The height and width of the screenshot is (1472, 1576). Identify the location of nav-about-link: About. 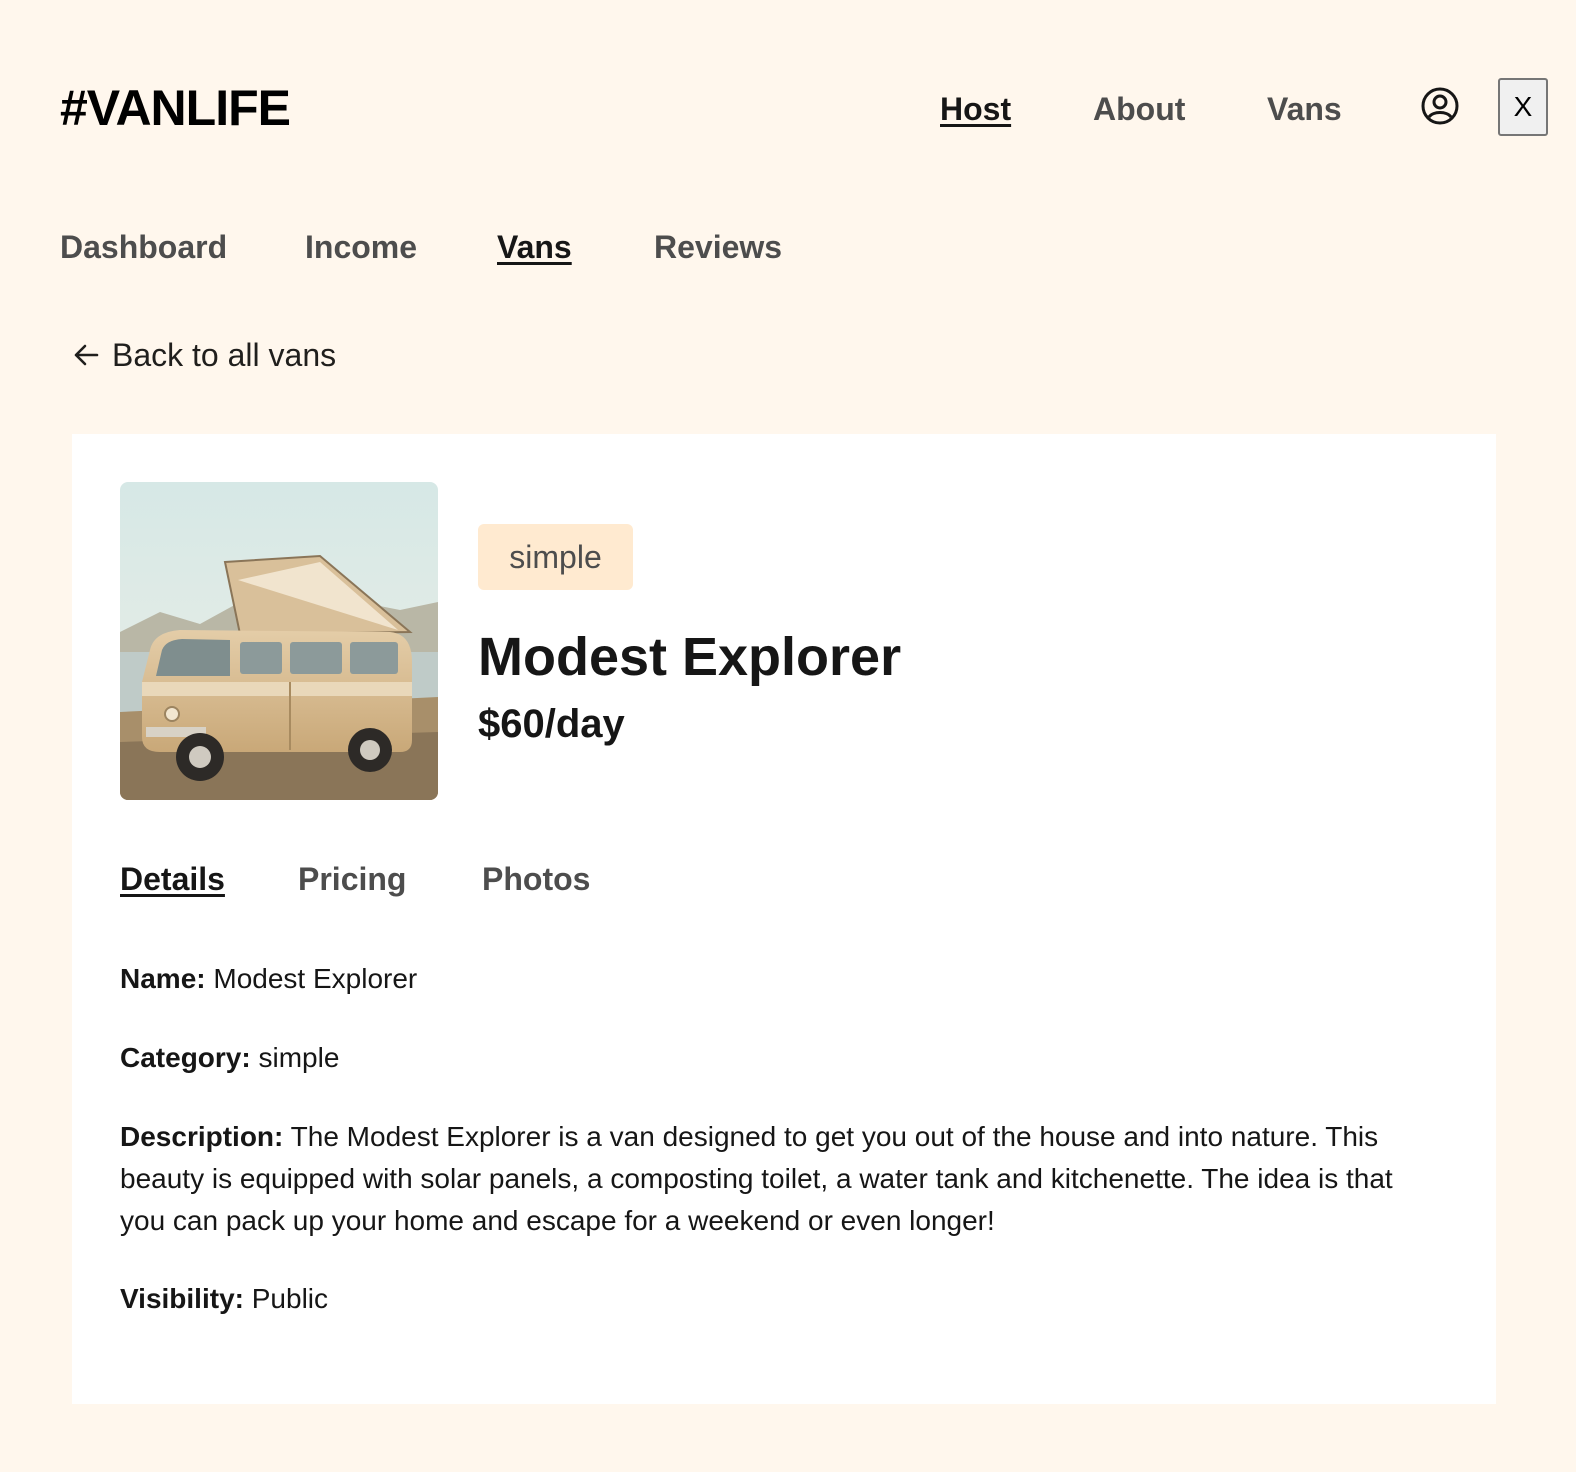
(1139, 109).